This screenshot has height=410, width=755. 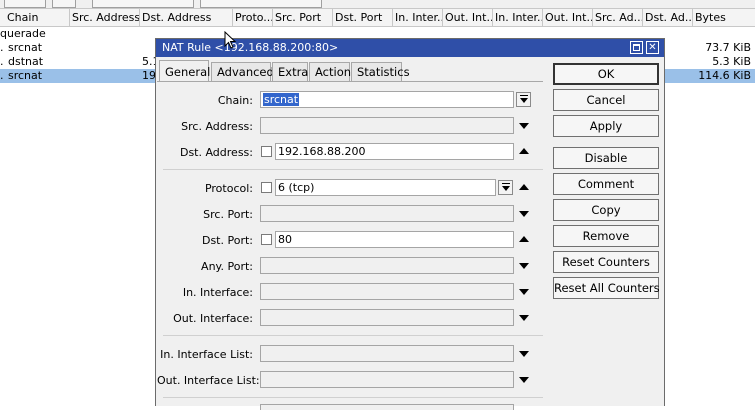 I want to click on dst-port-field: 80, so click(x=394, y=239).